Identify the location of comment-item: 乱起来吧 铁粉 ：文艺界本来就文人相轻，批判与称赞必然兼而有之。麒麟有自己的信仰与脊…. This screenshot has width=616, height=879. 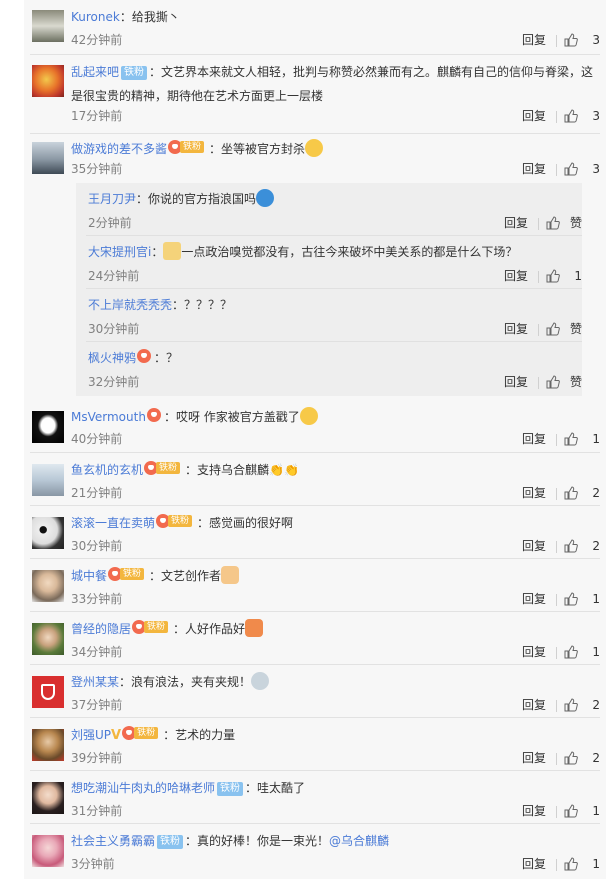
(315, 94).